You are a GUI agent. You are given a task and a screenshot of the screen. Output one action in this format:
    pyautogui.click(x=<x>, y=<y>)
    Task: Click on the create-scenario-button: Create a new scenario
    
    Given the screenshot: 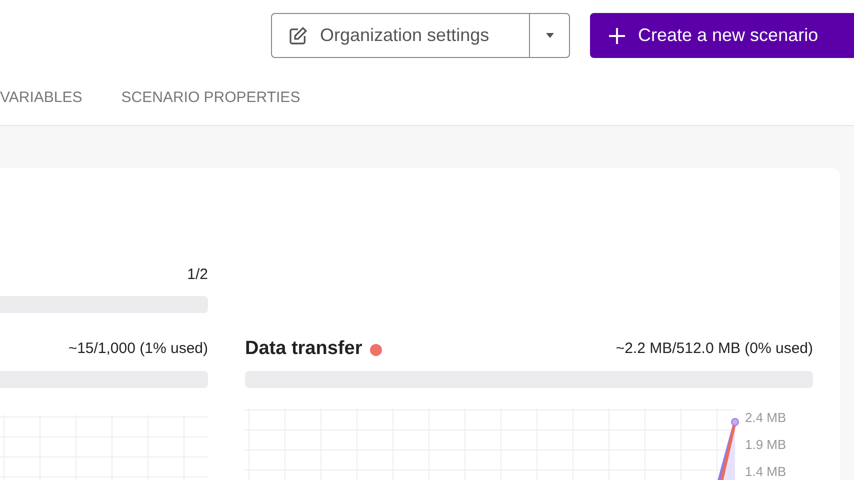 What is the action you would take?
    pyautogui.click(x=722, y=35)
    